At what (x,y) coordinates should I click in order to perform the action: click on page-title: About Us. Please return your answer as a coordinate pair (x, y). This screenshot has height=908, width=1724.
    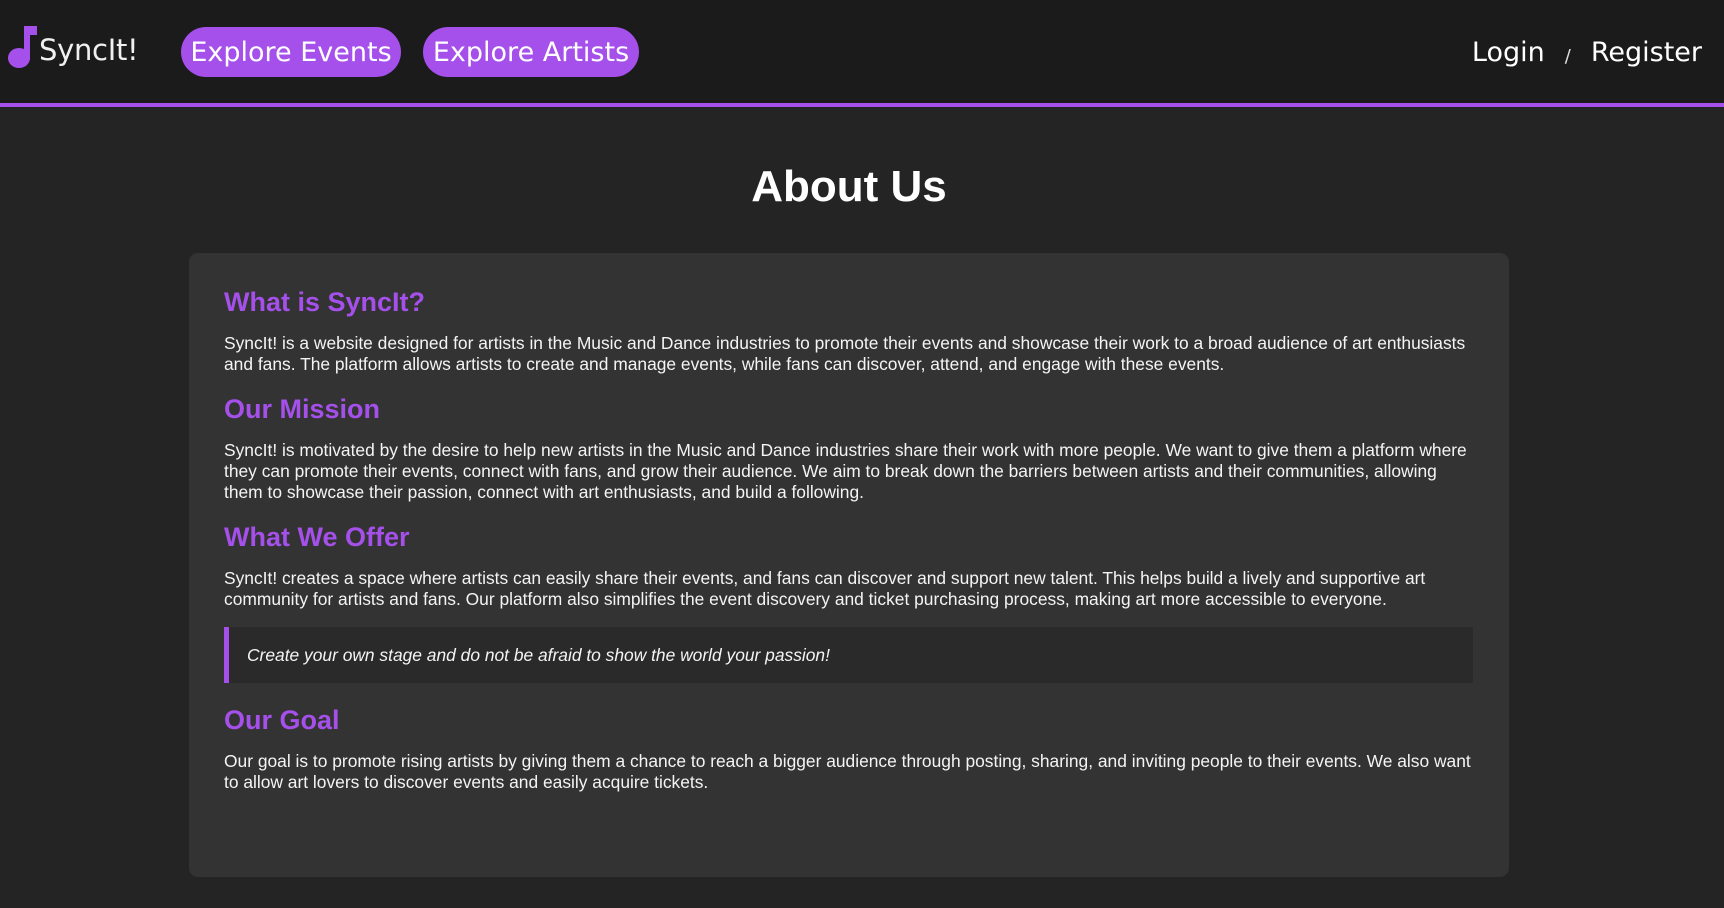
    Looking at the image, I should click on (849, 186).